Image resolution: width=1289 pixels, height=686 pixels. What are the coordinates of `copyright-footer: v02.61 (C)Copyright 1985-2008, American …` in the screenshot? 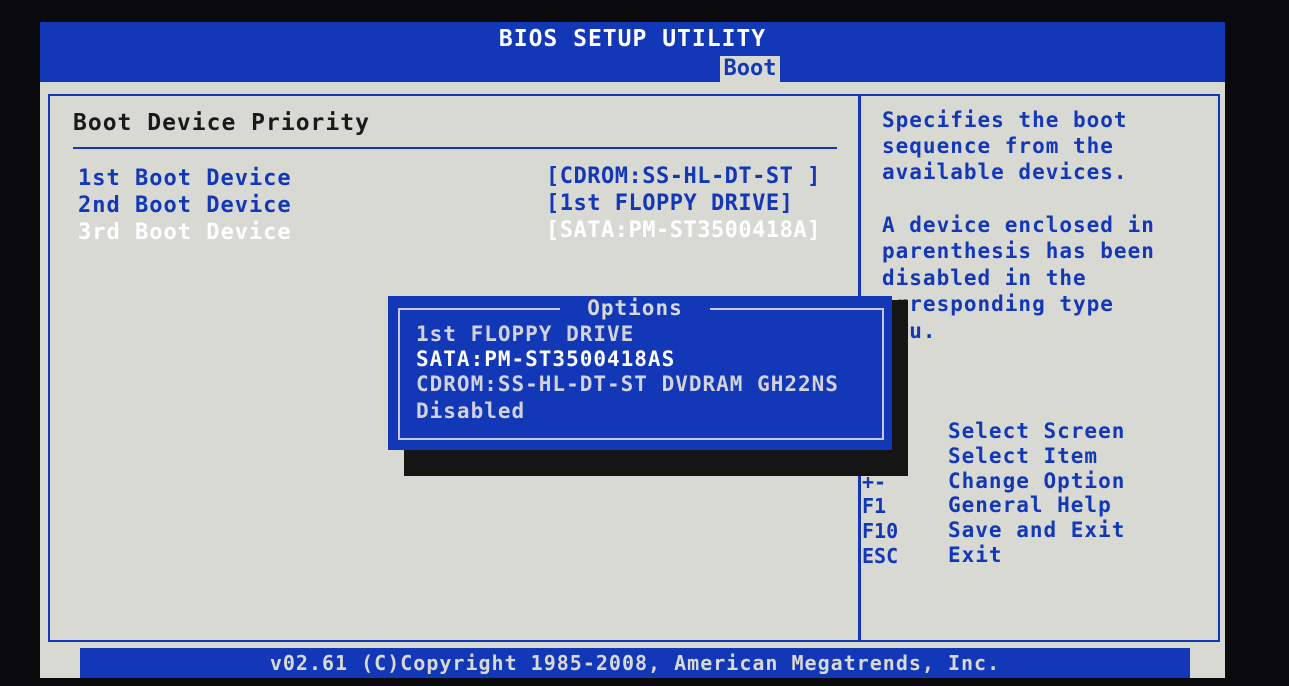 It's located at (635, 663).